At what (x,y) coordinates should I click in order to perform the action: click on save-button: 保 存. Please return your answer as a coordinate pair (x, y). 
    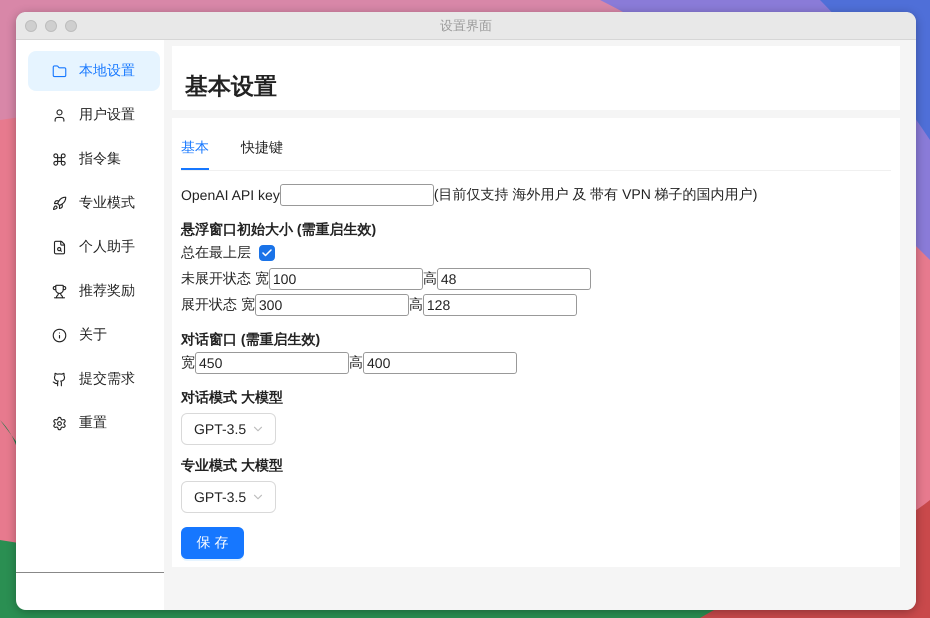
    Looking at the image, I should click on (212, 543).